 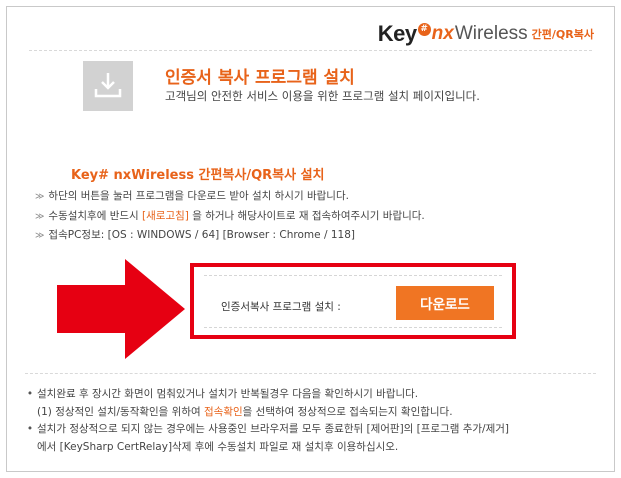 I want to click on download-icon, so click(x=108, y=86).